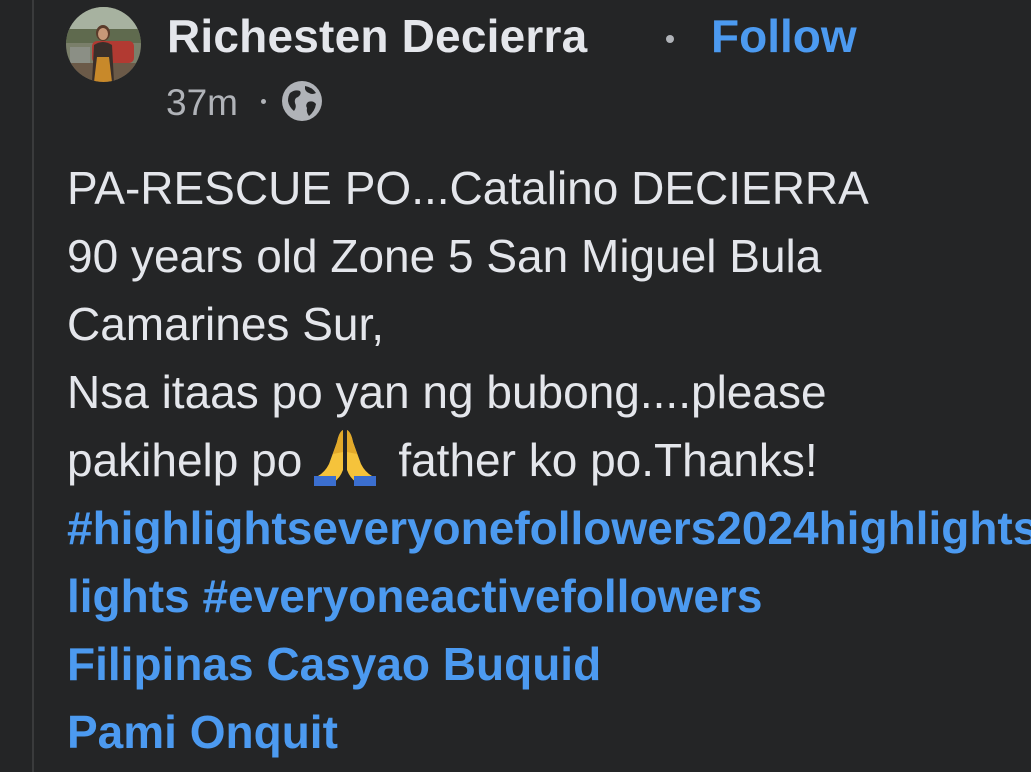  What do you see at coordinates (447, 392) in the screenshot?
I see `post-text-line: Nsa itaas po yan ng bubong....please` at bounding box center [447, 392].